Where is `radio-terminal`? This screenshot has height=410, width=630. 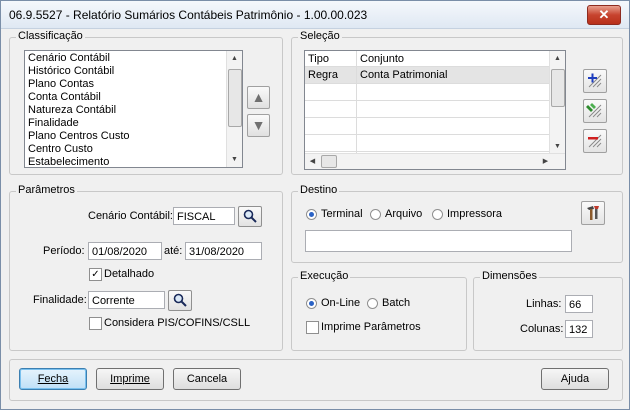 radio-terminal is located at coordinates (311, 214).